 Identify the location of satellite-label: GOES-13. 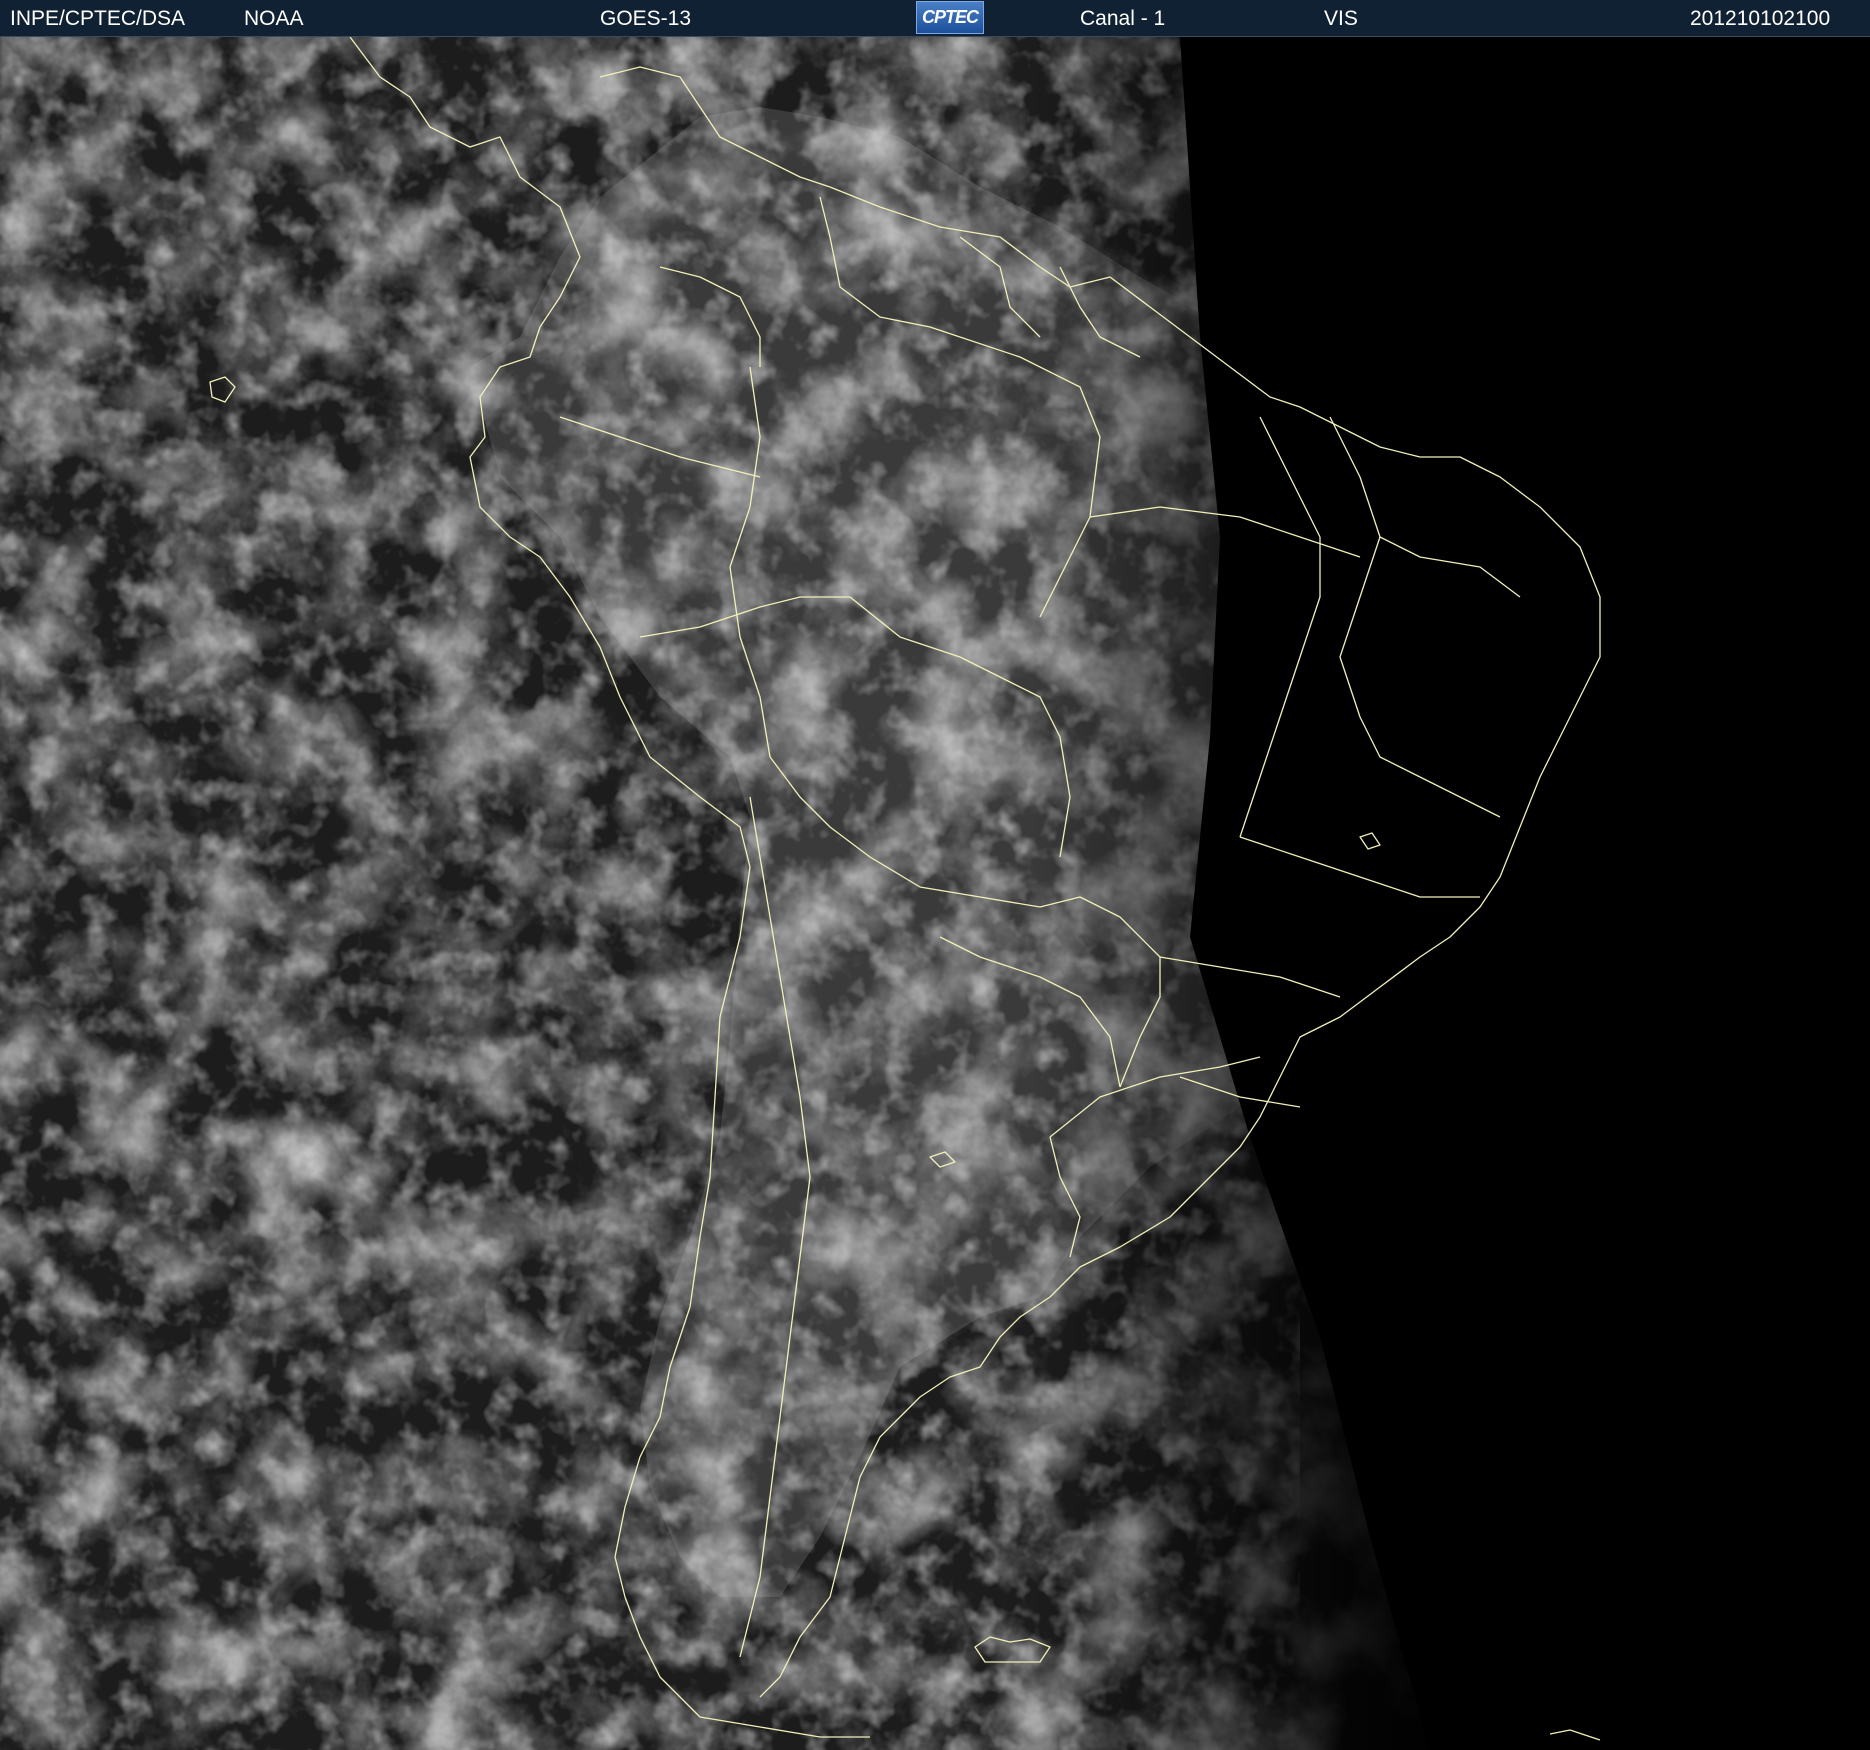
(646, 18).